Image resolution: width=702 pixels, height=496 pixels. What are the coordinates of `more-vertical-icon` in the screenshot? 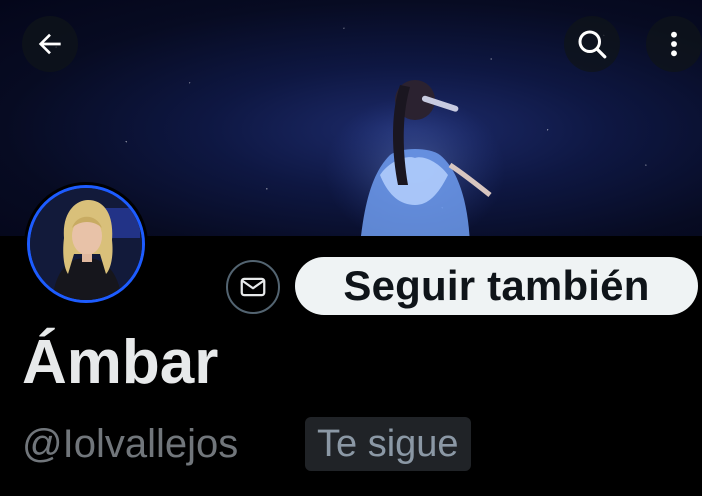 It's located at (674, 44).